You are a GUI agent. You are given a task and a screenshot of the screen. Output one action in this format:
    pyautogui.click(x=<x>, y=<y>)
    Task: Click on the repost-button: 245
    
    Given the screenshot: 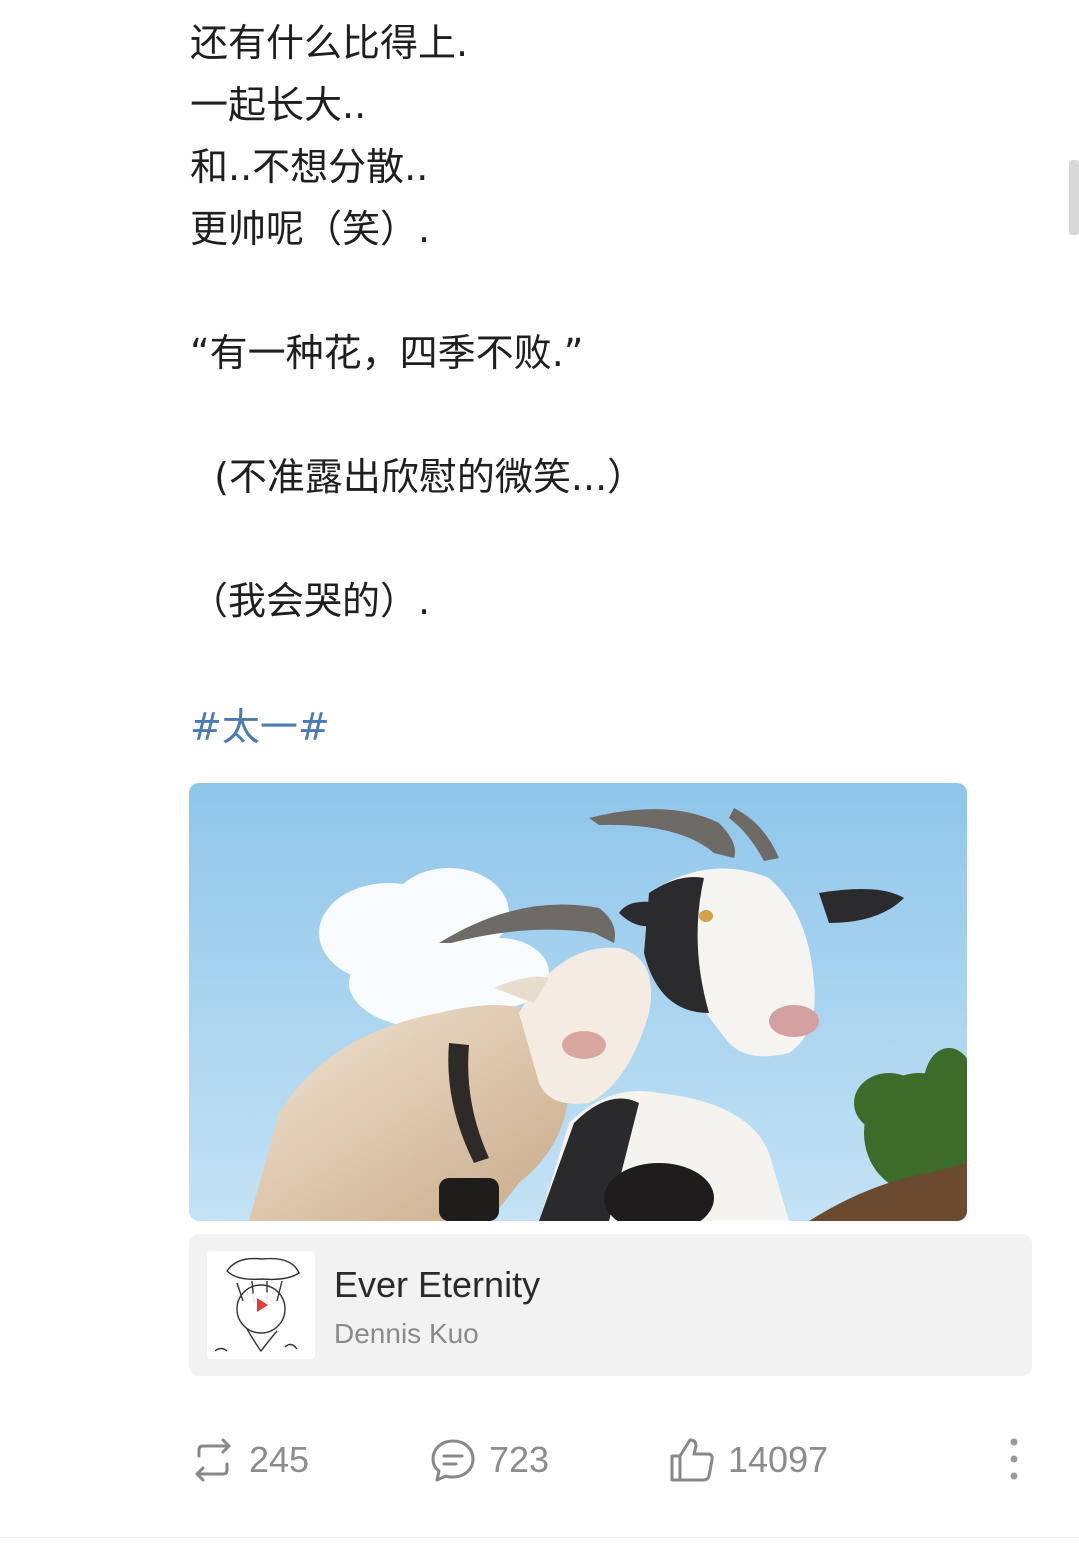 What is the action you would take?
    pyautogui.click(x=249, y=1460)
    